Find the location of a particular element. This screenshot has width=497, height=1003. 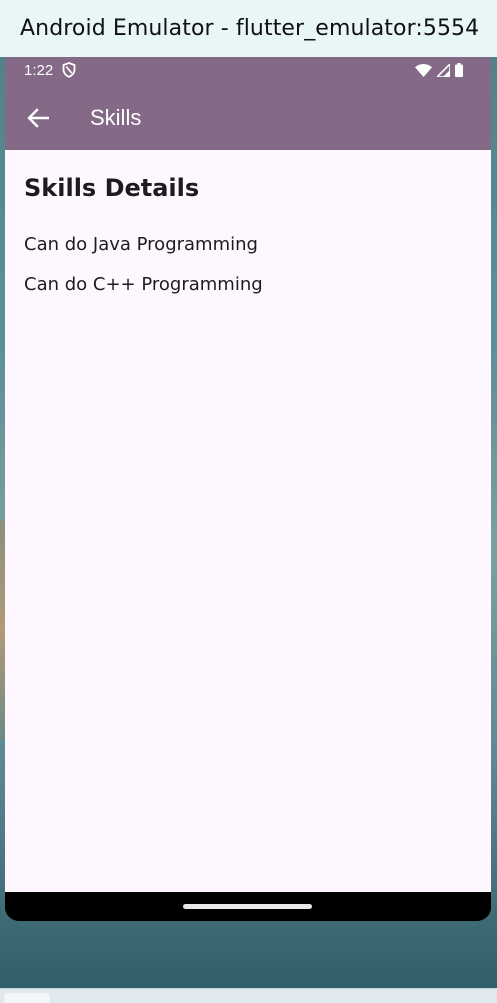

wifi-icon is located at coordinates (423, 70).